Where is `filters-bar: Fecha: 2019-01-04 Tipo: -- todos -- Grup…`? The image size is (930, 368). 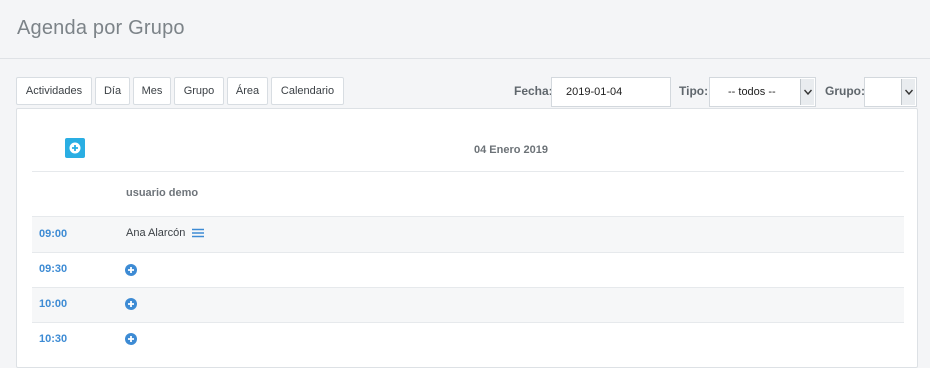 filters-bar: Fecha: 2019-01-04 Tipo: -- todos -- Grup… is located at coordinates (465, 92).